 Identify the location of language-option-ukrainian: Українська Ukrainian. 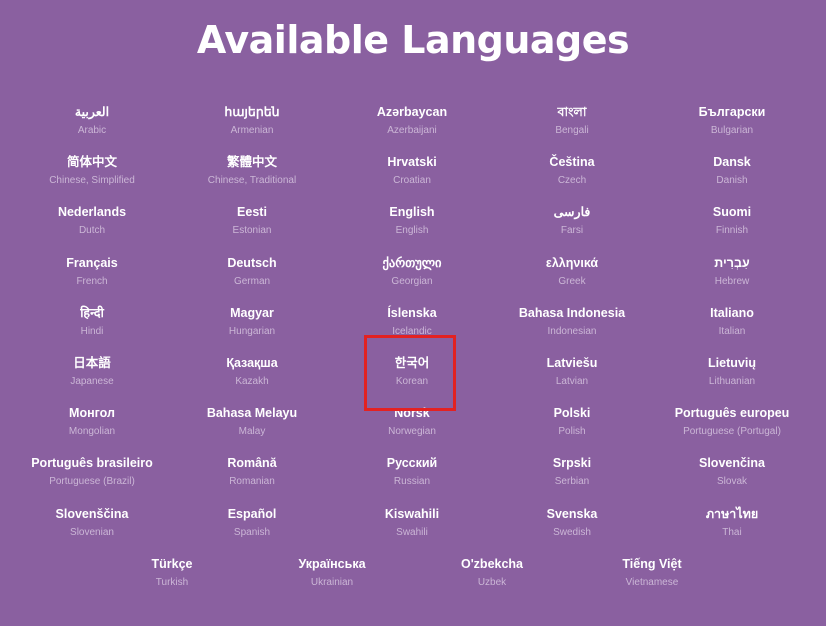
(332, 581).